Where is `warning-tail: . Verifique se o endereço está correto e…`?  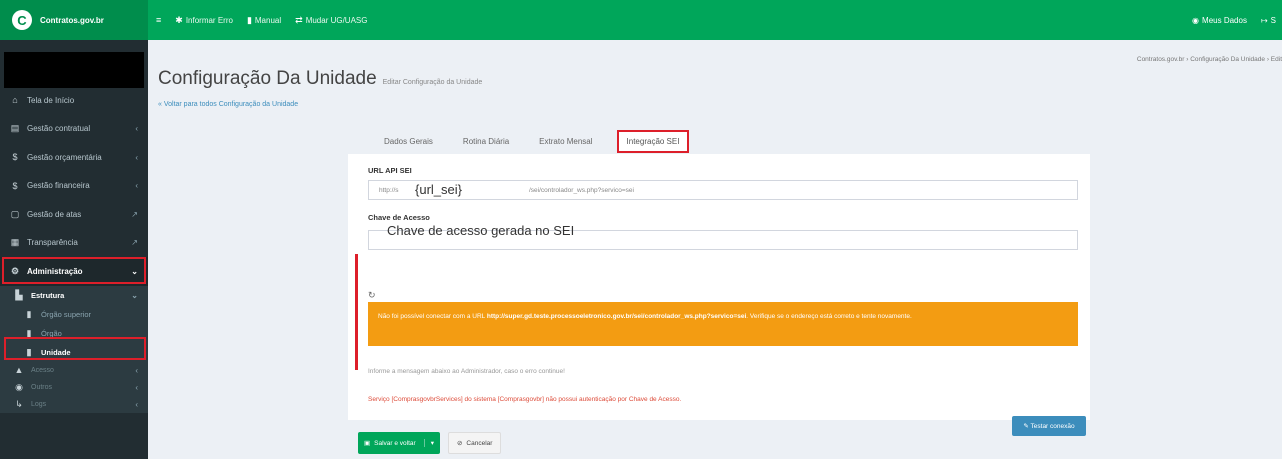 warning-tail: . Verifique se o endereço está correto e… is located at coordinates (829, 316).